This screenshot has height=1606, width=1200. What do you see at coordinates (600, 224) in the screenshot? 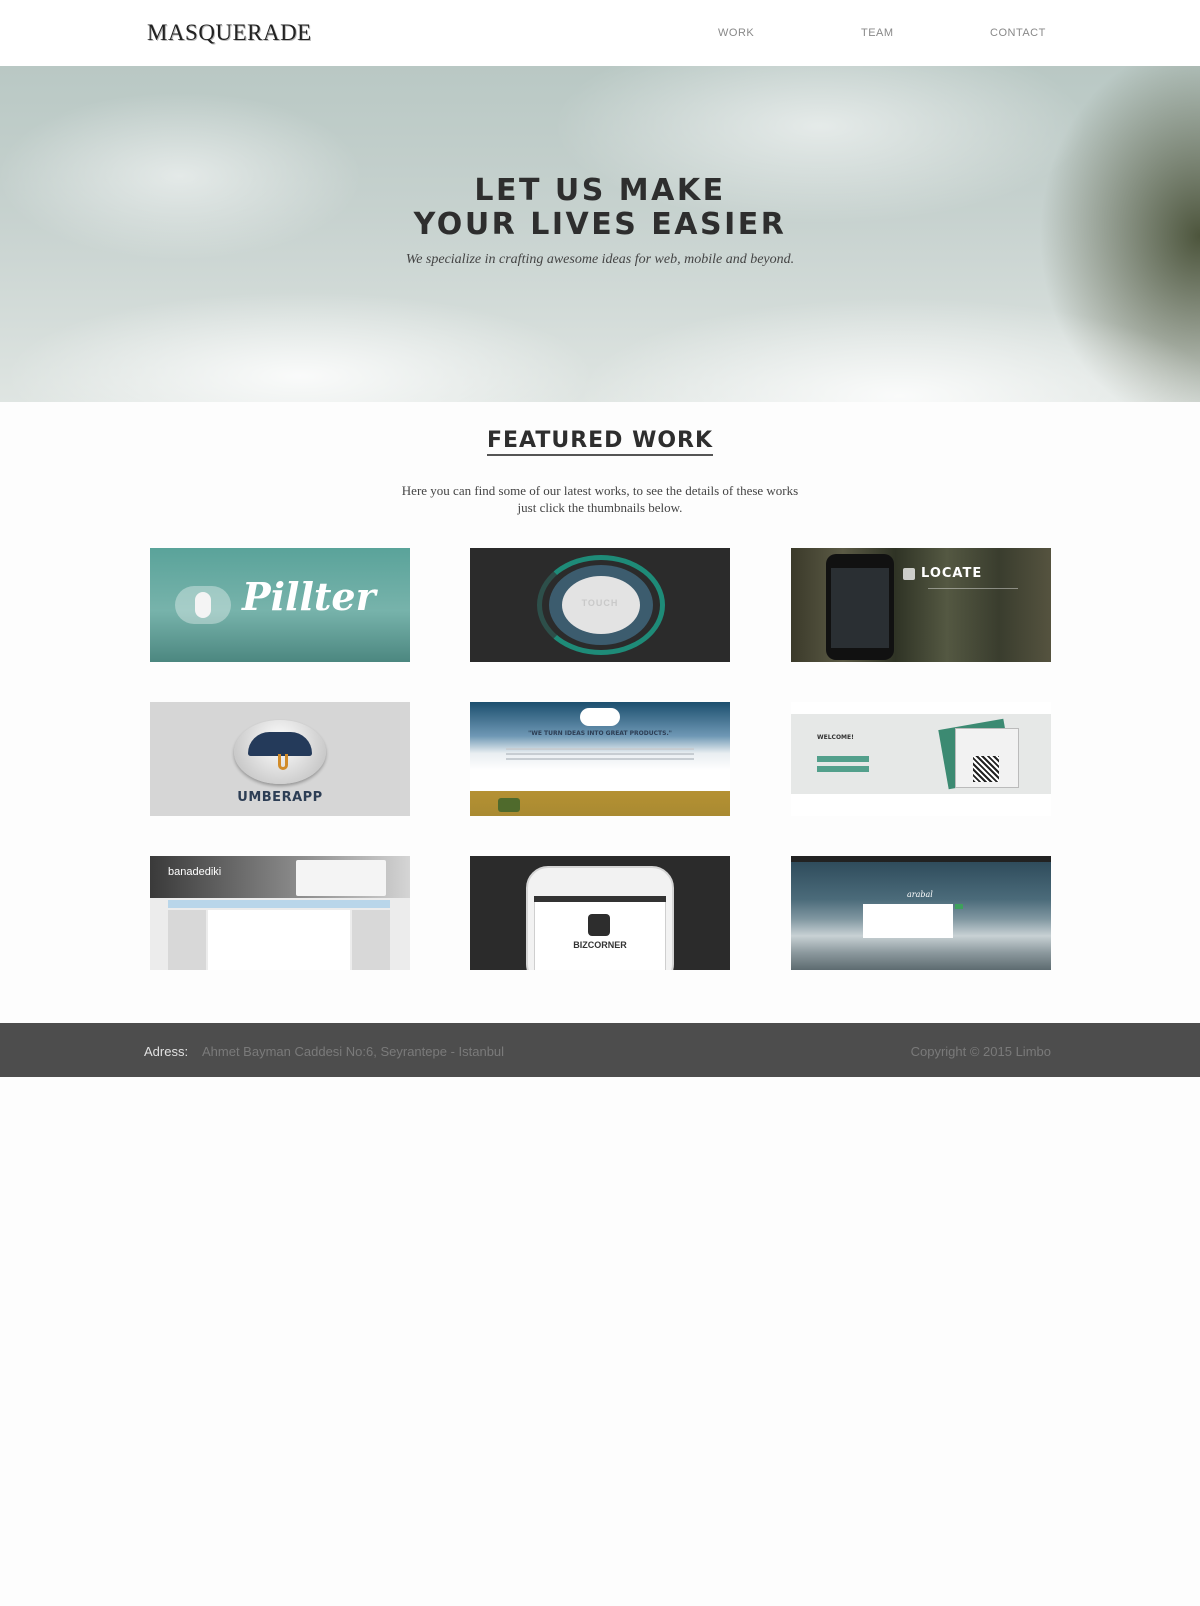
I see `hero-title-line2: YOUR LIVES EASIER` at bounding box center [600, 224].